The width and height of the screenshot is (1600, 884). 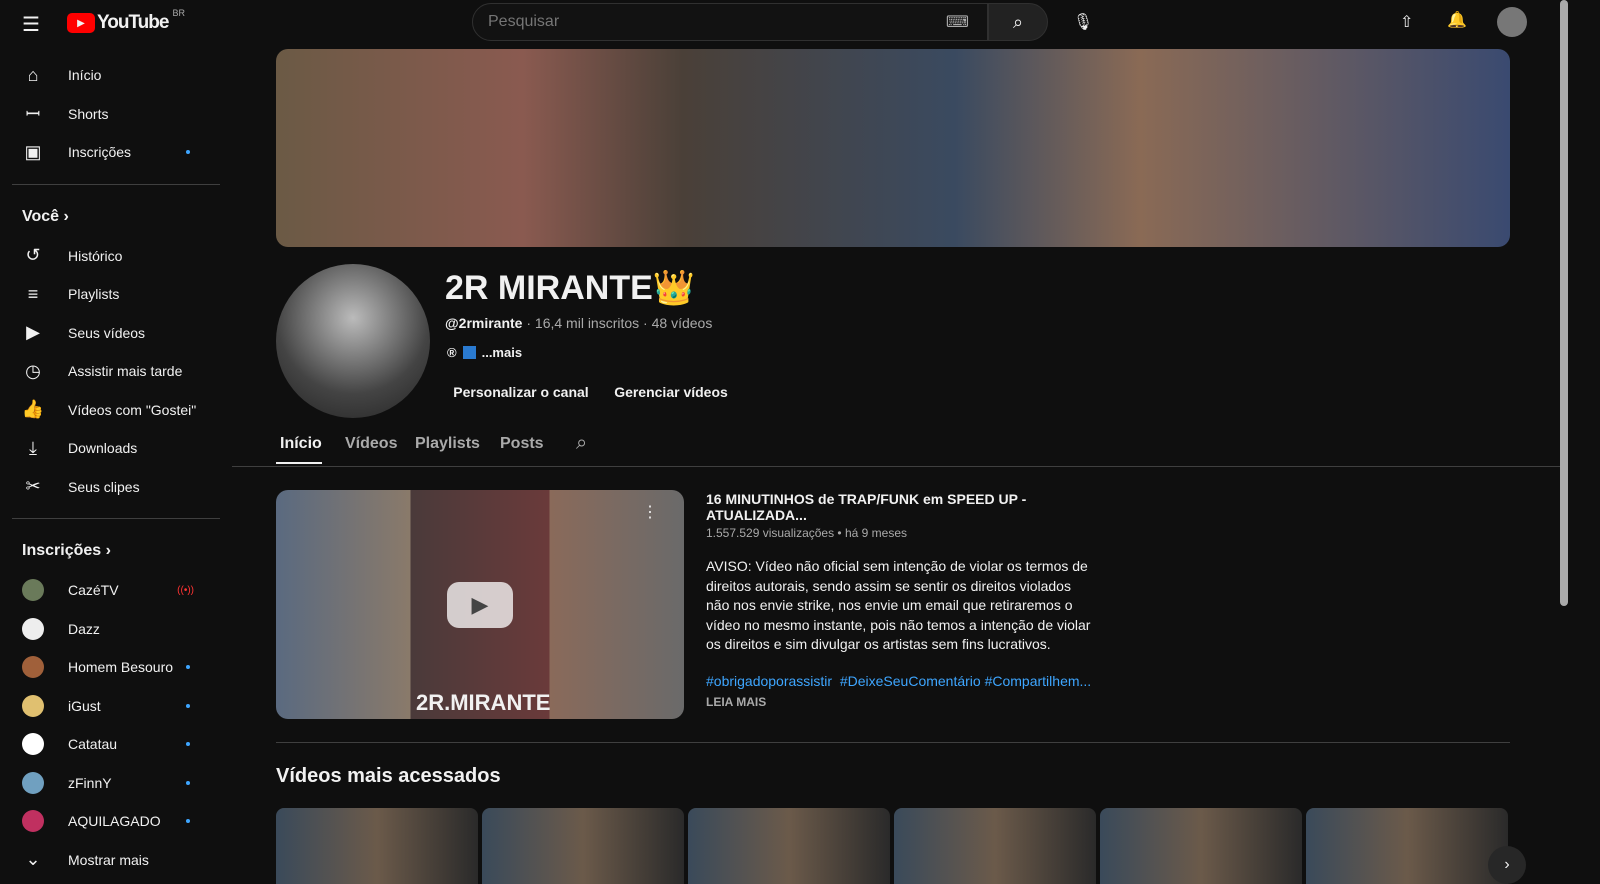 What do you see at coordinates (1018, 22) in the screenshot?
I see `search-button: ⌕` at bounding box center [1018, 22].